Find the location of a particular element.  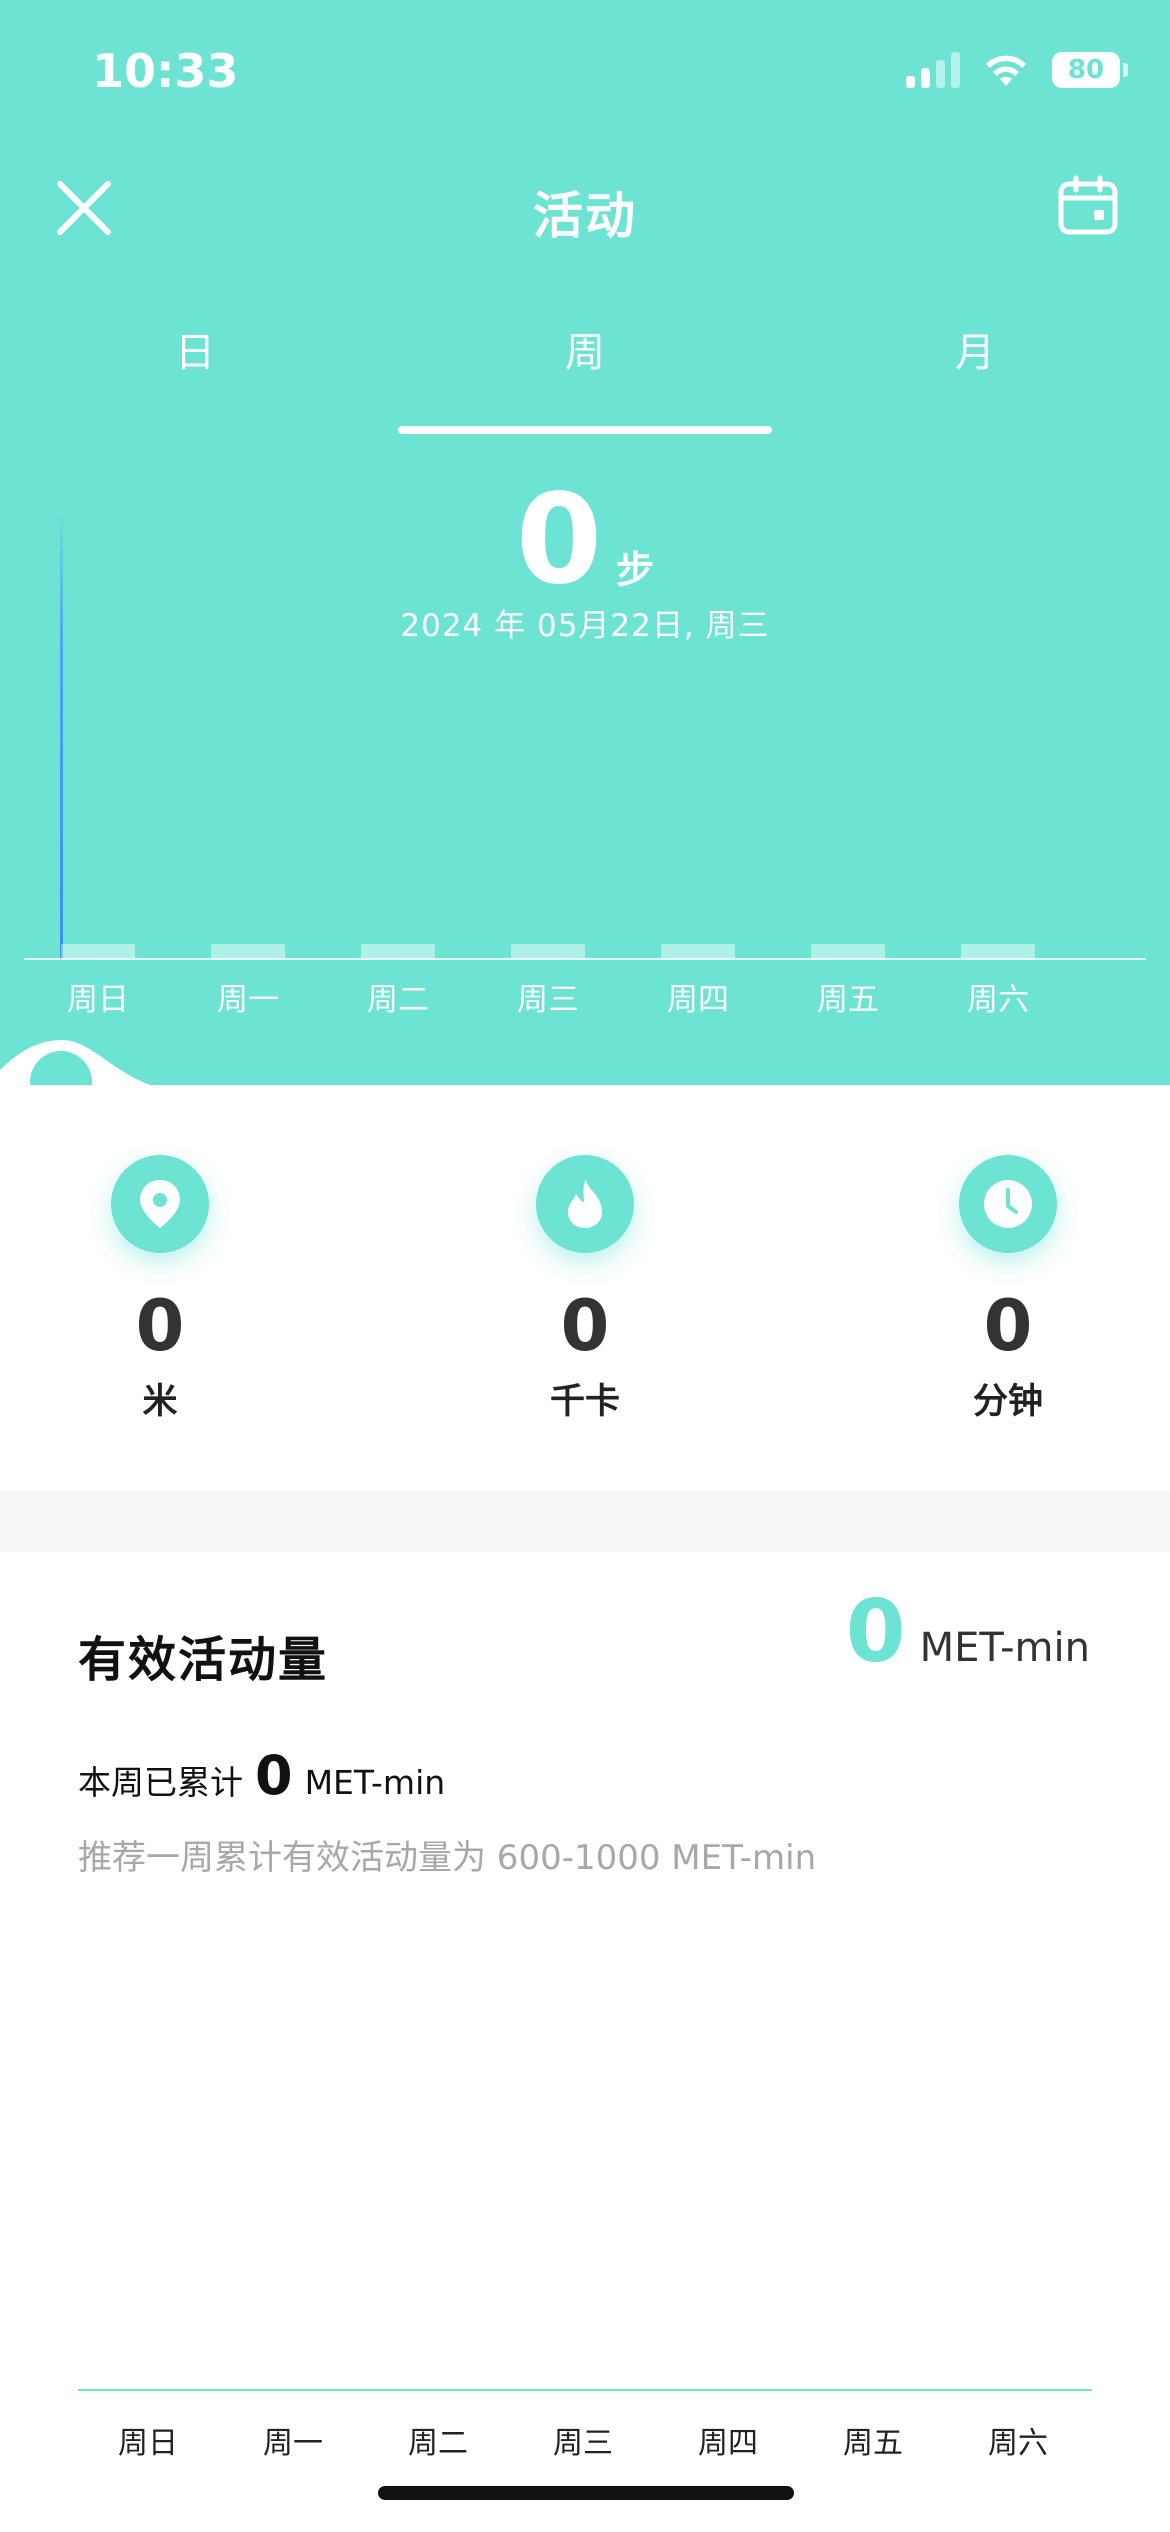

duration-unit: 分钟 is located at coordinates (1007, 1402).